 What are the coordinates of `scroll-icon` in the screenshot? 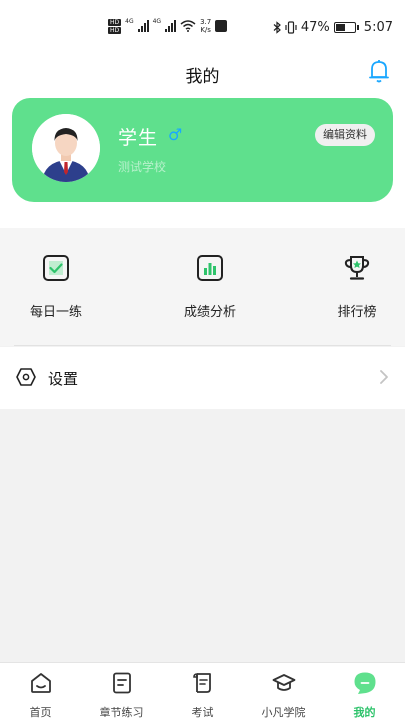 It's located at (201, 683).